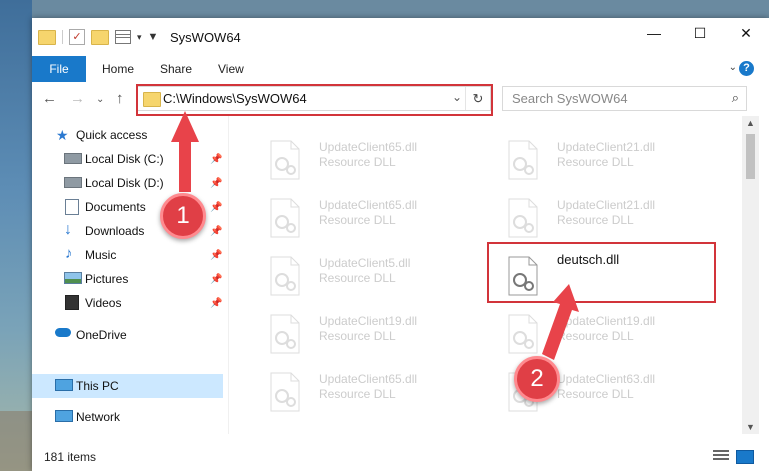  What do you see at coordinates (183, 216) in the screenshot?
I see `step-1-badge: 1` at bounding box center [183, 216].